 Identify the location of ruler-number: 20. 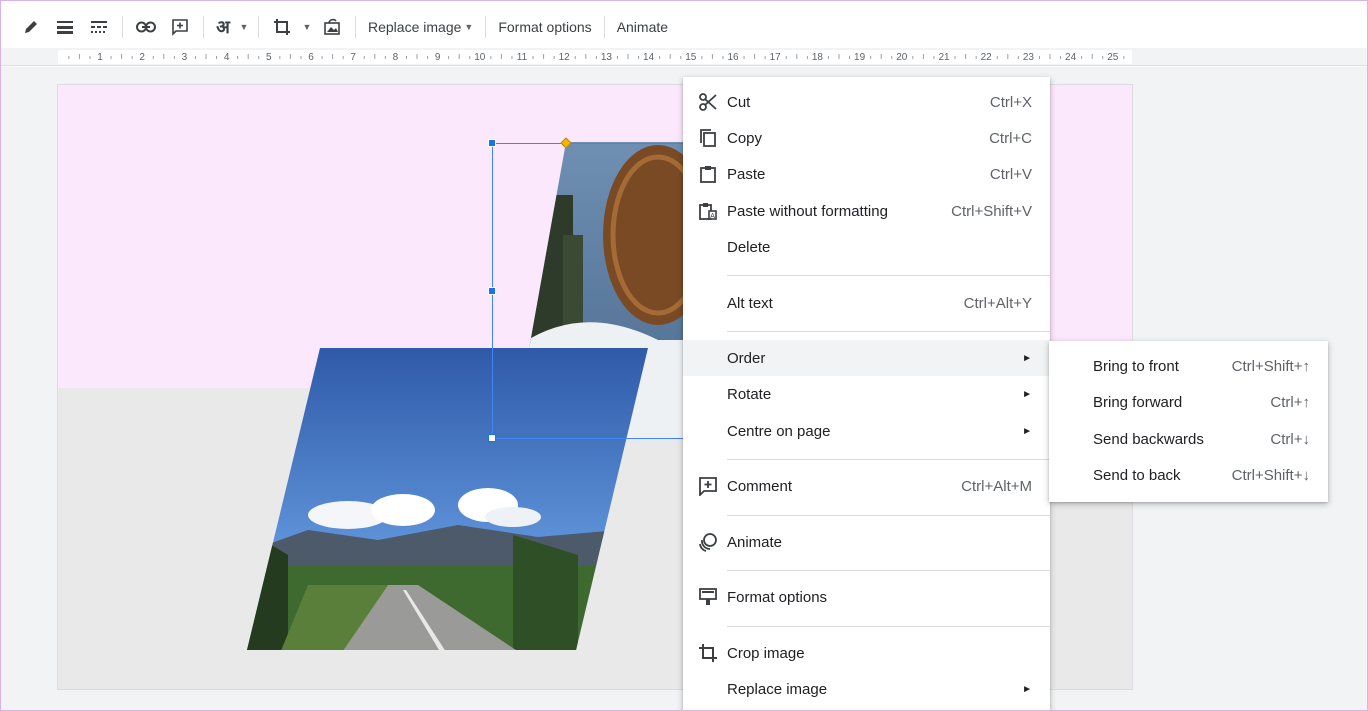
(902, 57).